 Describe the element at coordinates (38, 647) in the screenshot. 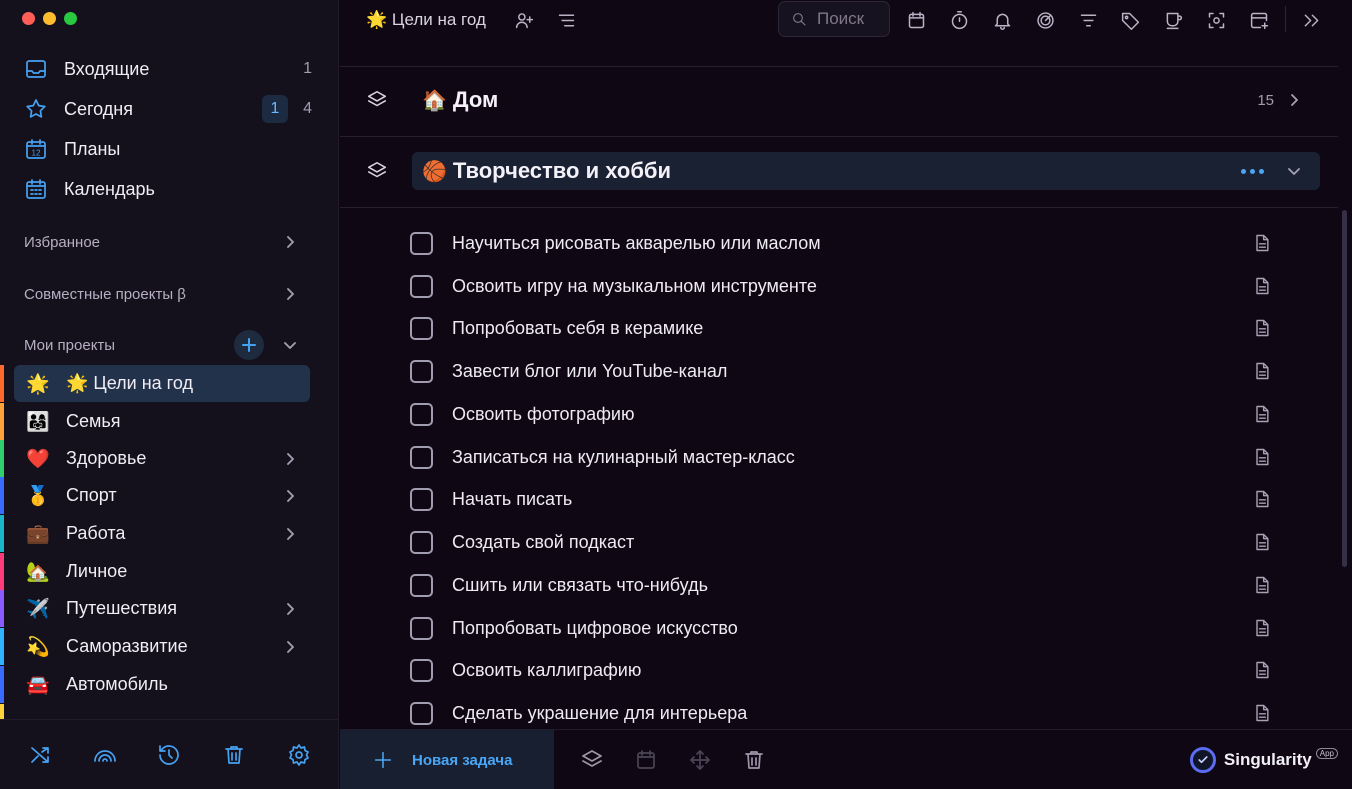

I see `project-emoji: 💫` at that location.